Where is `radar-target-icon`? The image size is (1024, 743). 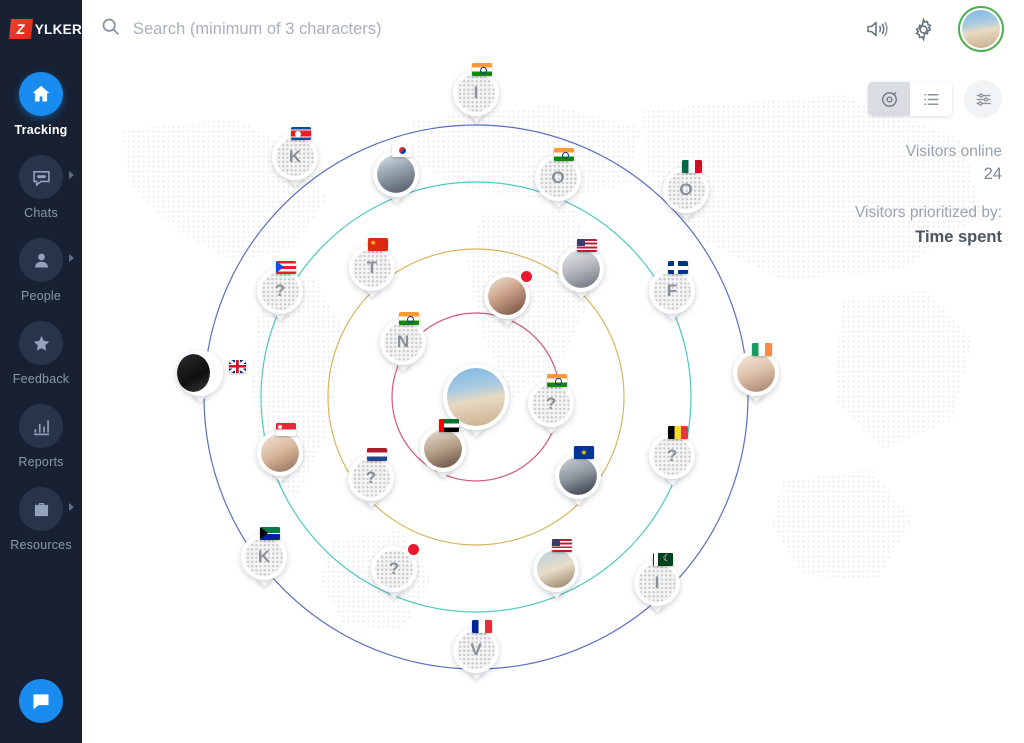
radar-target-icon is located at coordinates (889, 99).